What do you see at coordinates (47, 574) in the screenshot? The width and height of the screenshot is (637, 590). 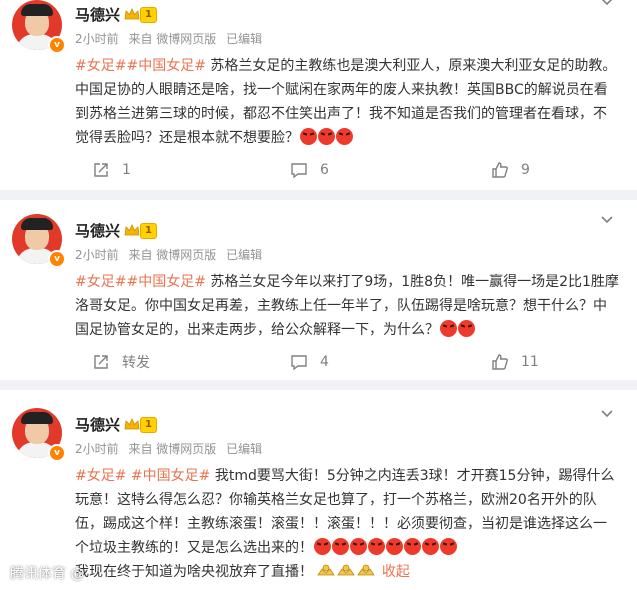 I see `watermark: 腾讯体育 @` at bounding box center [47, 574].